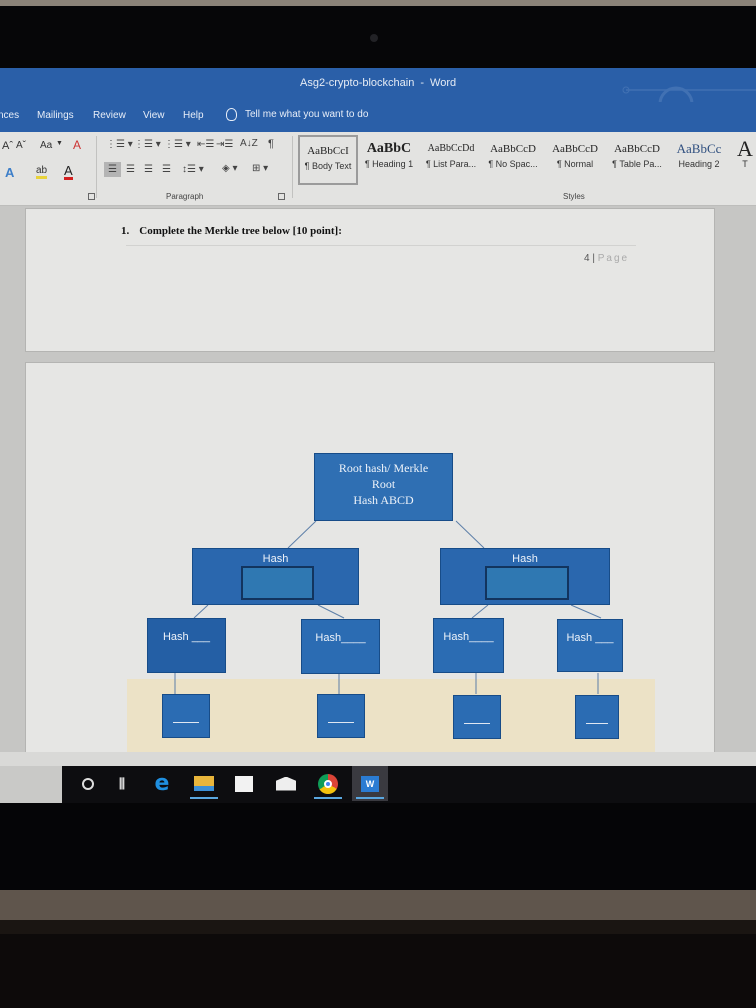 This screenshot has width=756, height=1008. Describe the element at coordinates (7, 146) in the screenshot. I see `grow-font-button: Aˆ` at that location.